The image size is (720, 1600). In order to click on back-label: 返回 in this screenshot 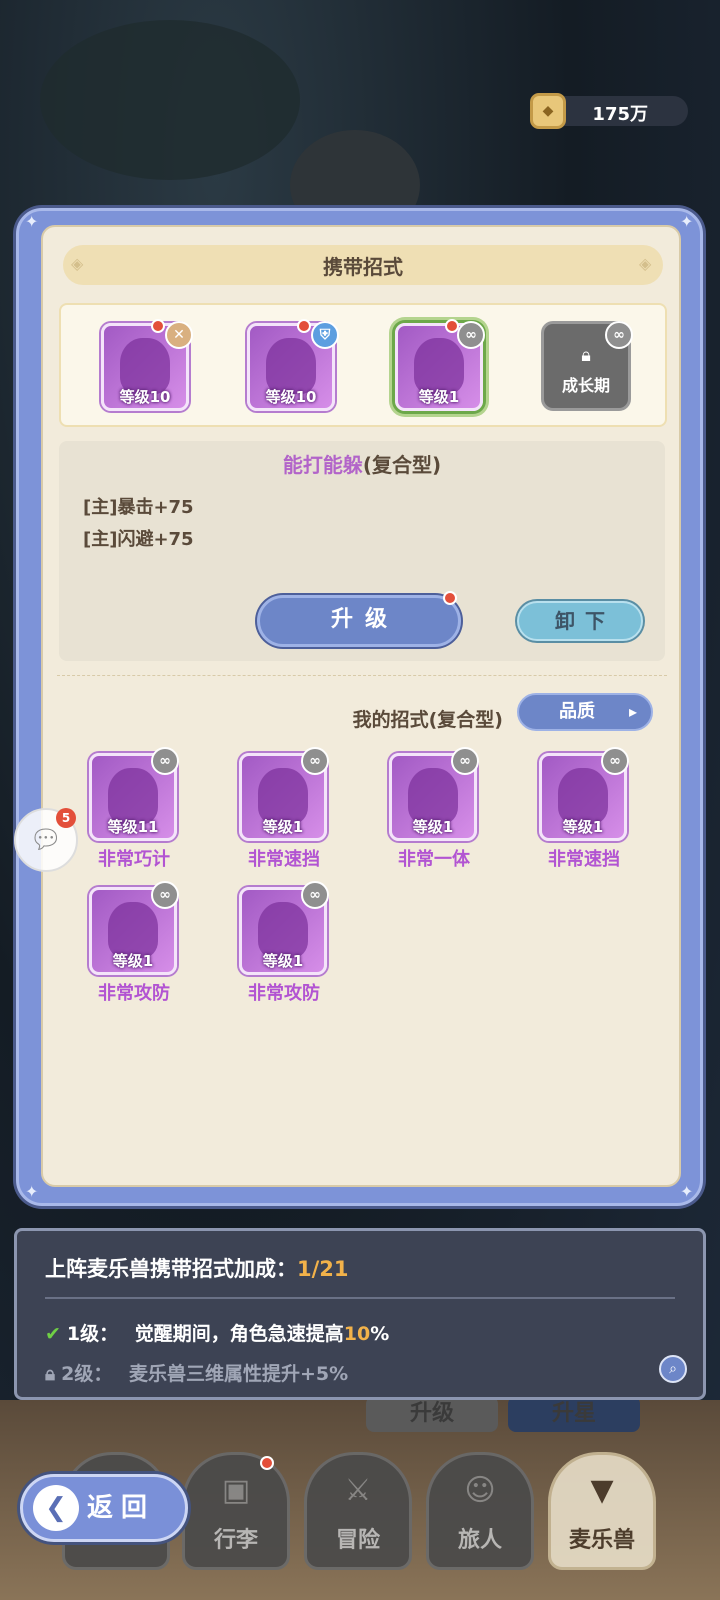, I will do `click(121, 1508)`.